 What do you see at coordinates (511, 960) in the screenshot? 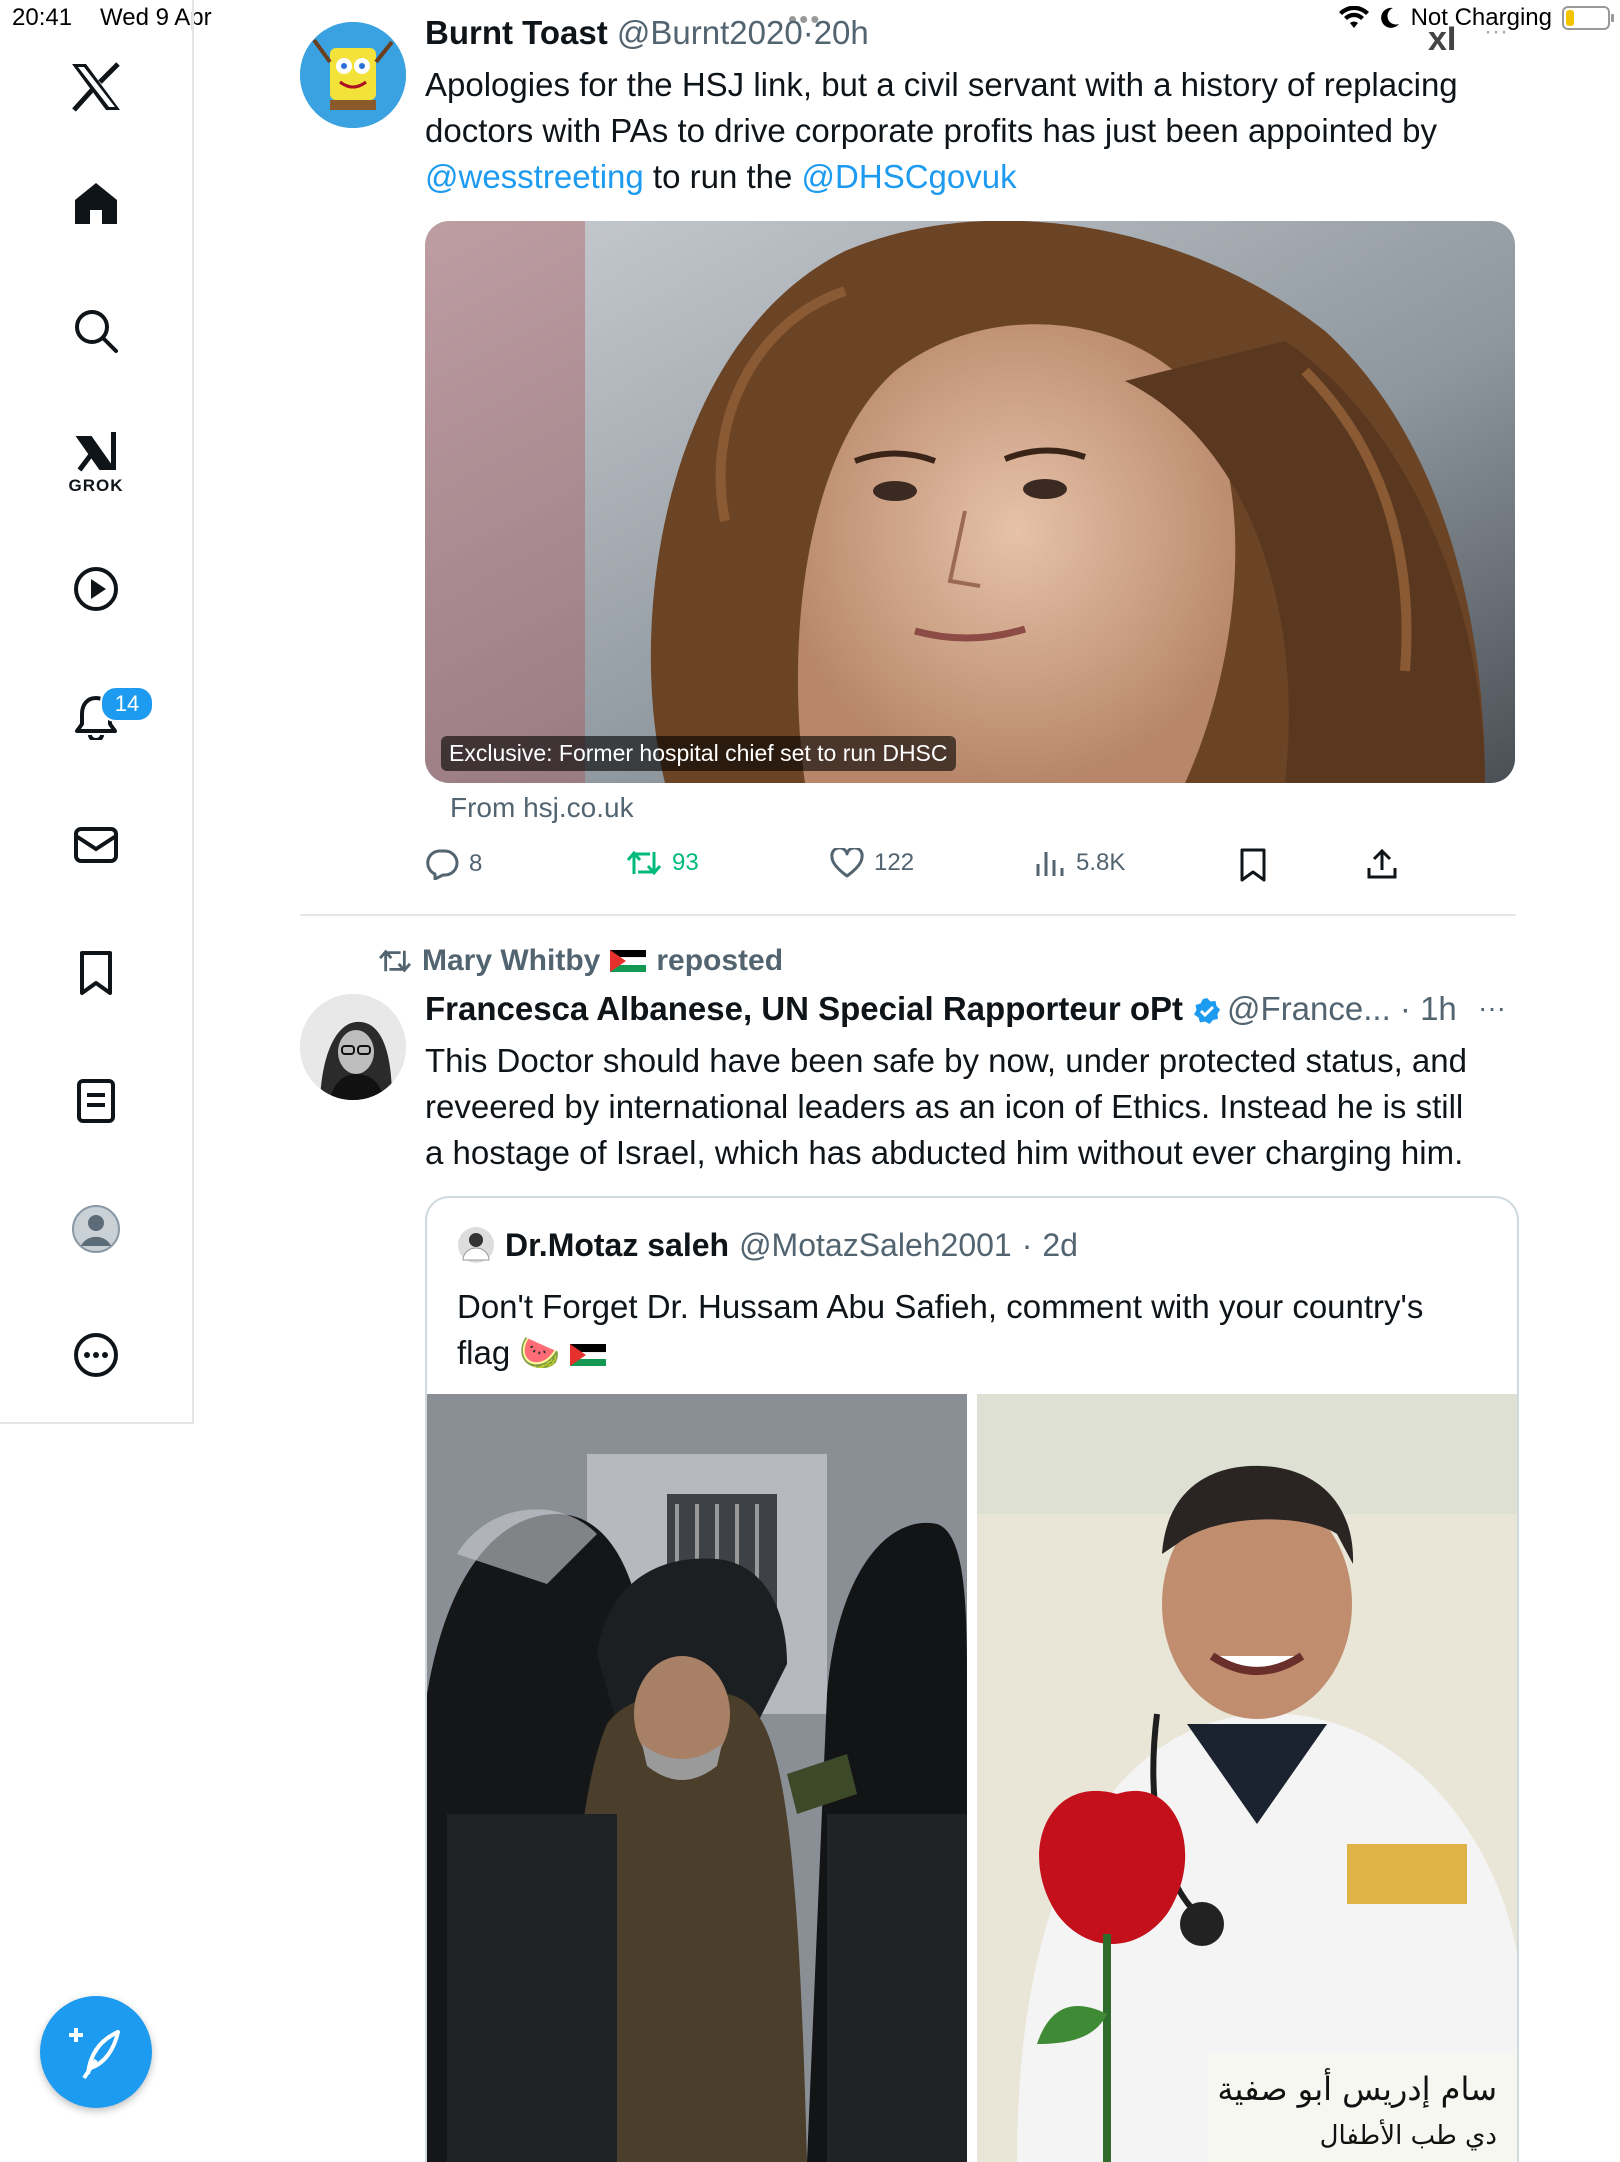
I see `reposter-name: Mary Whitby` at bounding box center [511, 960].